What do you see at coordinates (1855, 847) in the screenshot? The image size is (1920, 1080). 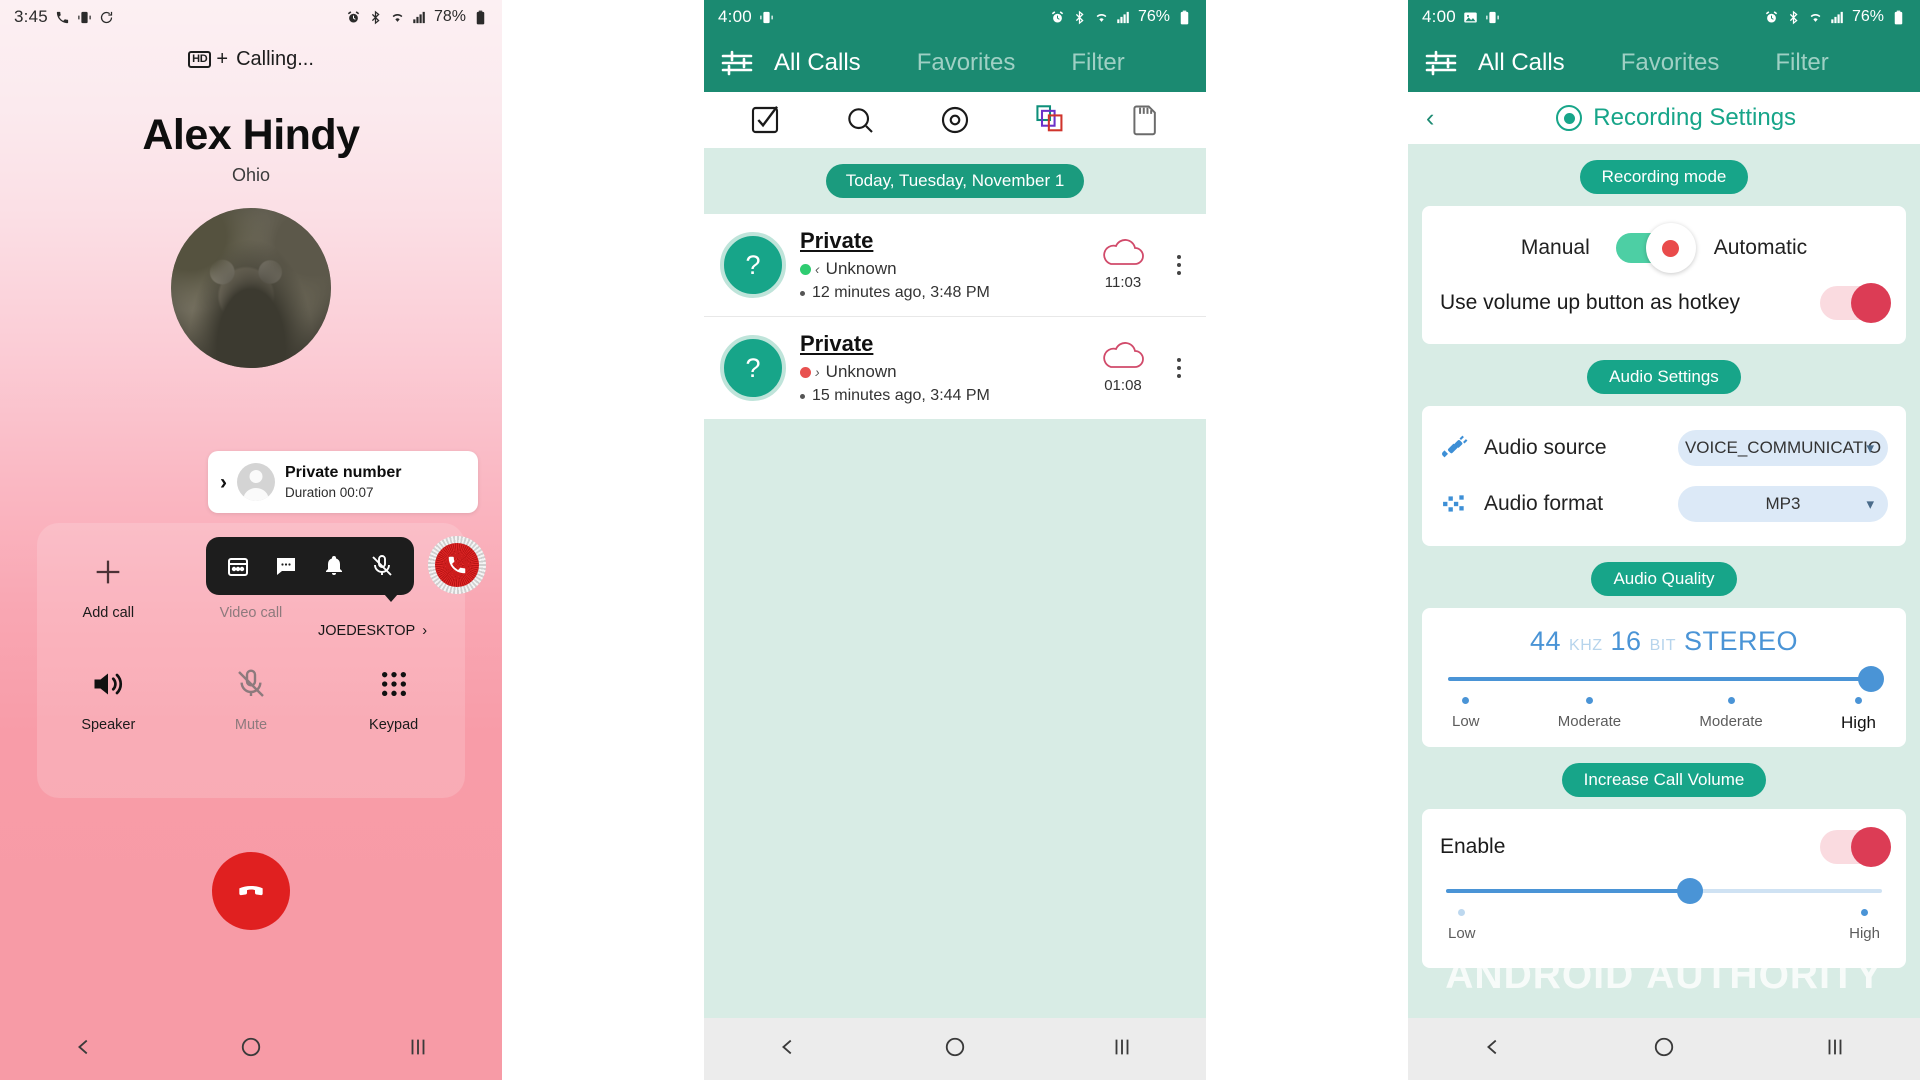 I see `enable-toggle` at bounding box center [1855, 847].